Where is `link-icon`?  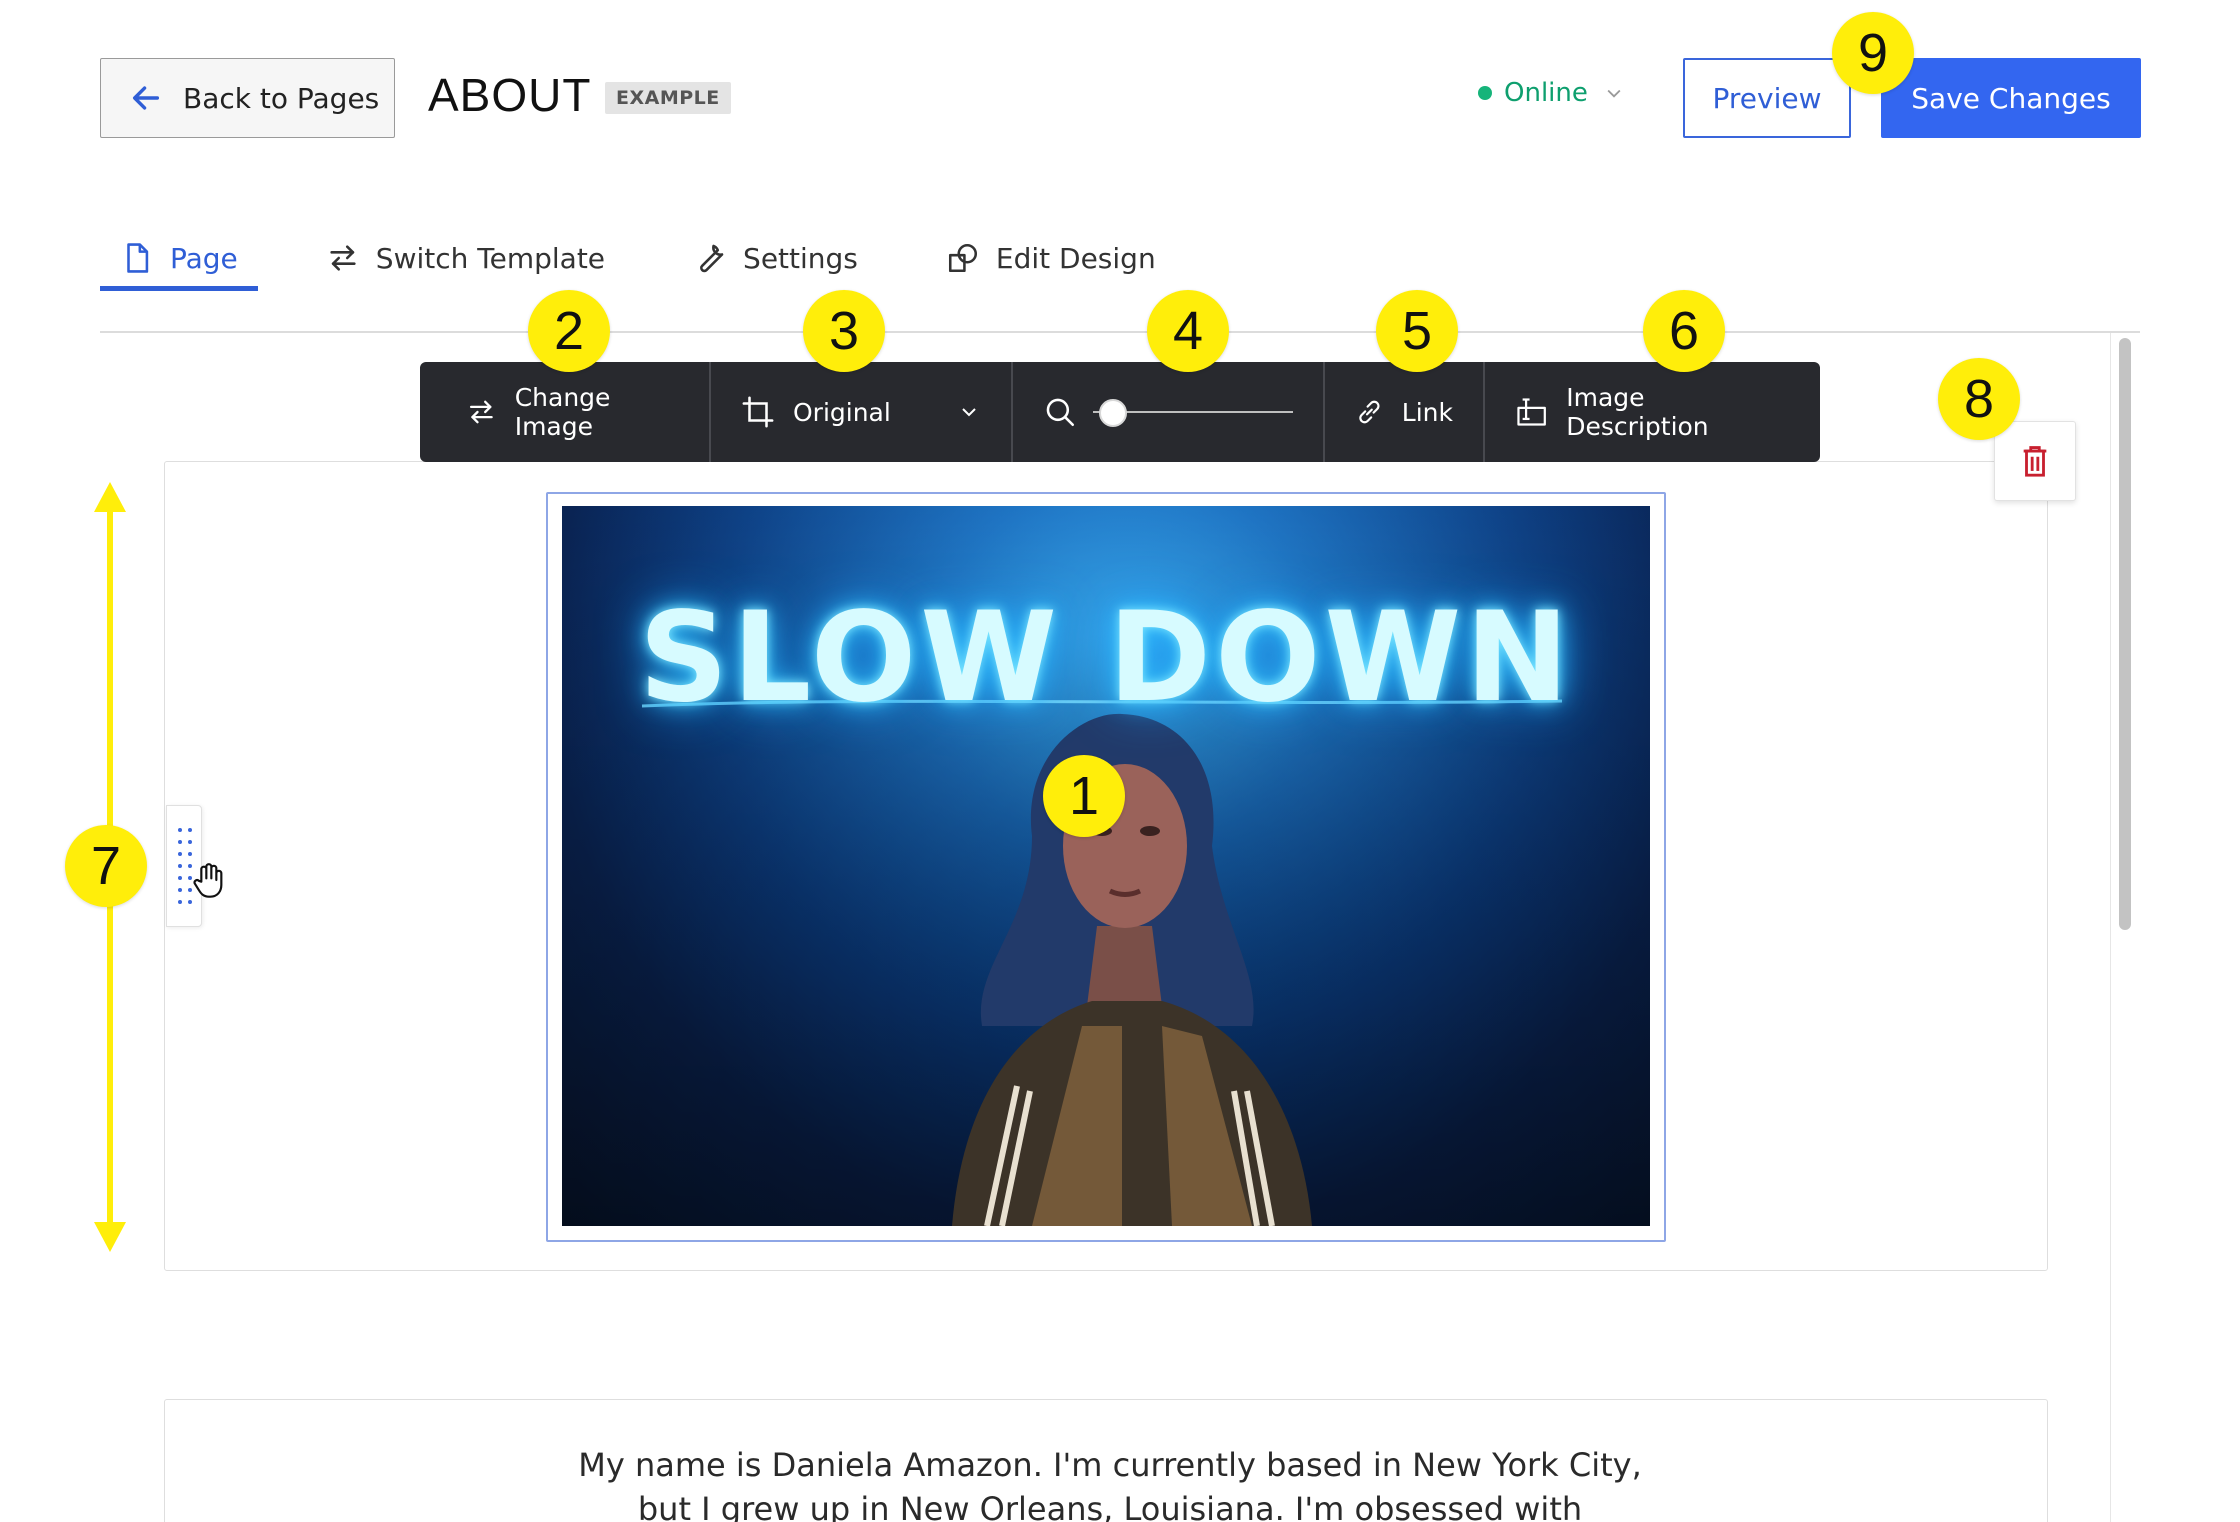 link-icon is located at coordinates (1369, 412).